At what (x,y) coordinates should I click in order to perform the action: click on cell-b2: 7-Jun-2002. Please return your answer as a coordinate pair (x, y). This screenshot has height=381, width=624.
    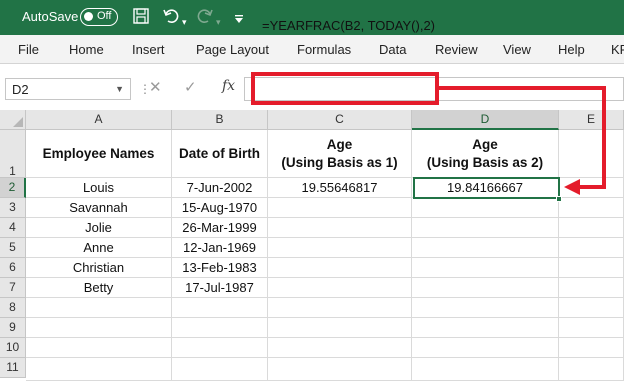
    Looking at the image, I should click on (220, 188).